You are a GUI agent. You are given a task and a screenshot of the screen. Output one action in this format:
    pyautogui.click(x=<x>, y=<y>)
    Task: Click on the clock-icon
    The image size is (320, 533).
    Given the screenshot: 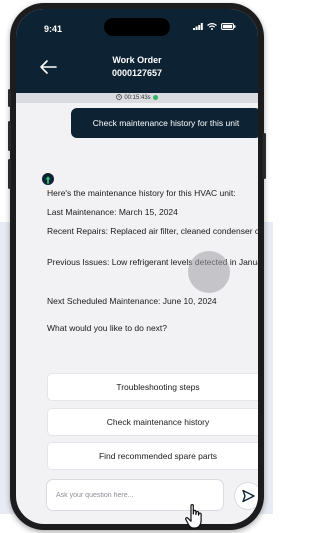 What is the action you would take?
    pyautogui.click(x=119, y=97)
    